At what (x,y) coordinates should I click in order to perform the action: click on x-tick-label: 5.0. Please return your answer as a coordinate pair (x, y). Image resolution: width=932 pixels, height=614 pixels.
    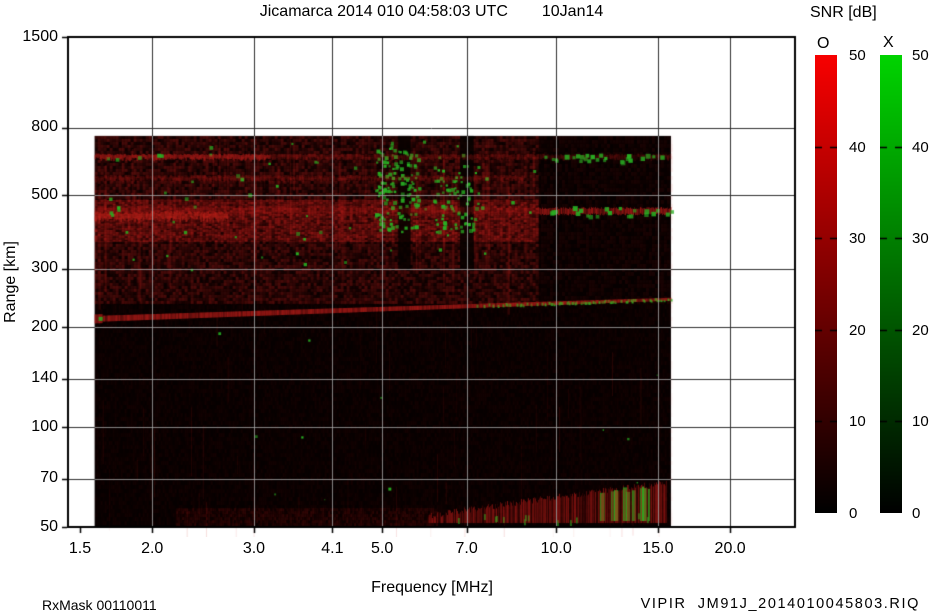
    Looking at the image, I should click on (382, 548).